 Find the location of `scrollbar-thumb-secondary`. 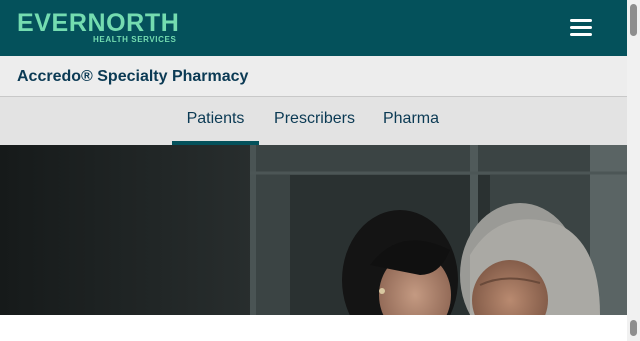

scrollbar-thumb-secondary is located at coordinates (633, 328).